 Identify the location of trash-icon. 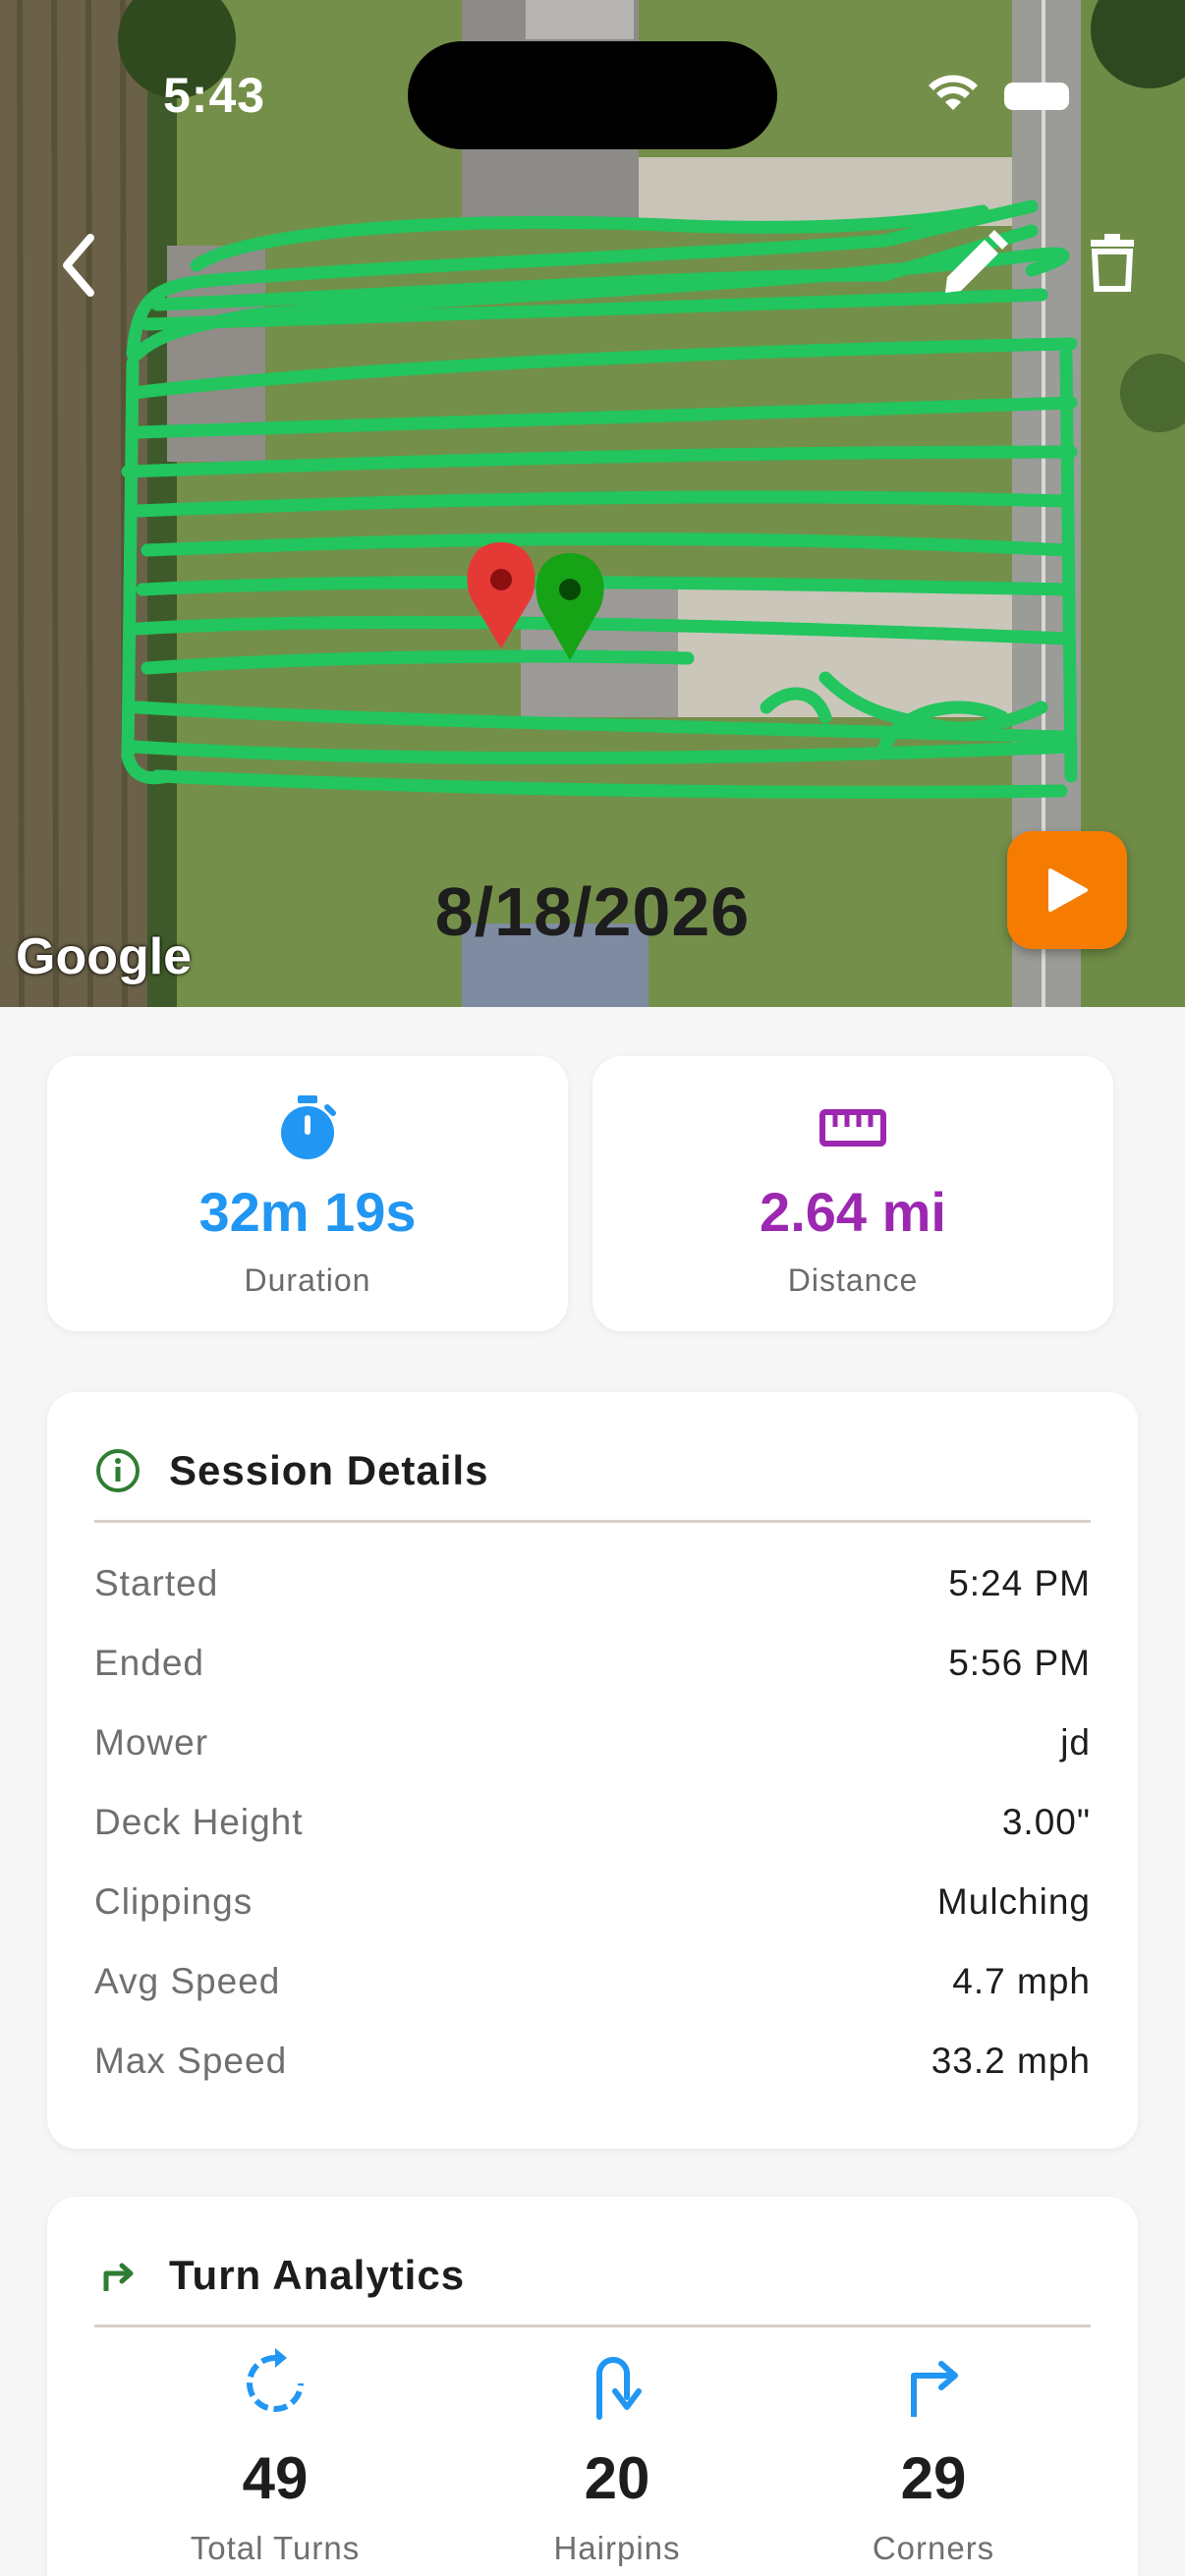
(1112, 263).